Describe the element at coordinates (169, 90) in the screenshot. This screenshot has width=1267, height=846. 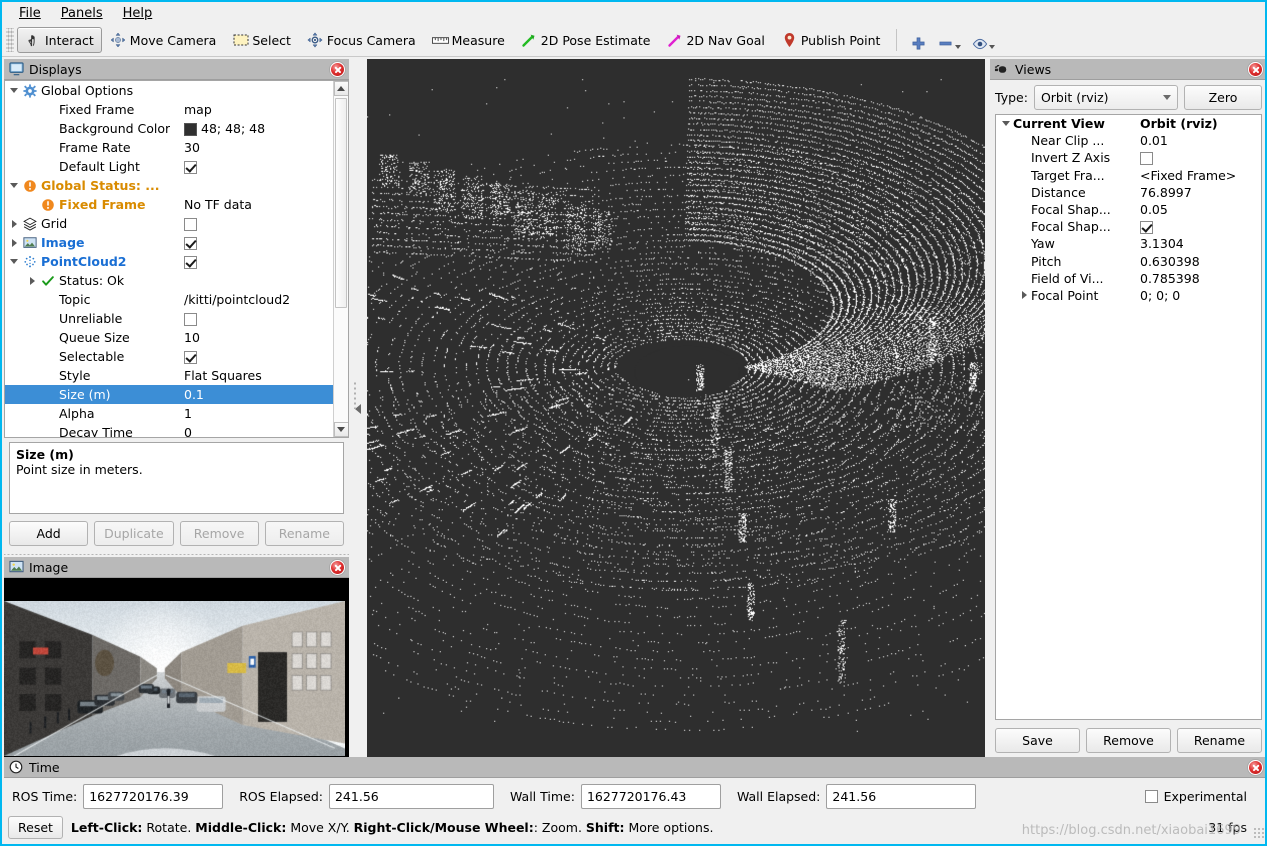
I see `display-row-global-options: Global Options` at that location.